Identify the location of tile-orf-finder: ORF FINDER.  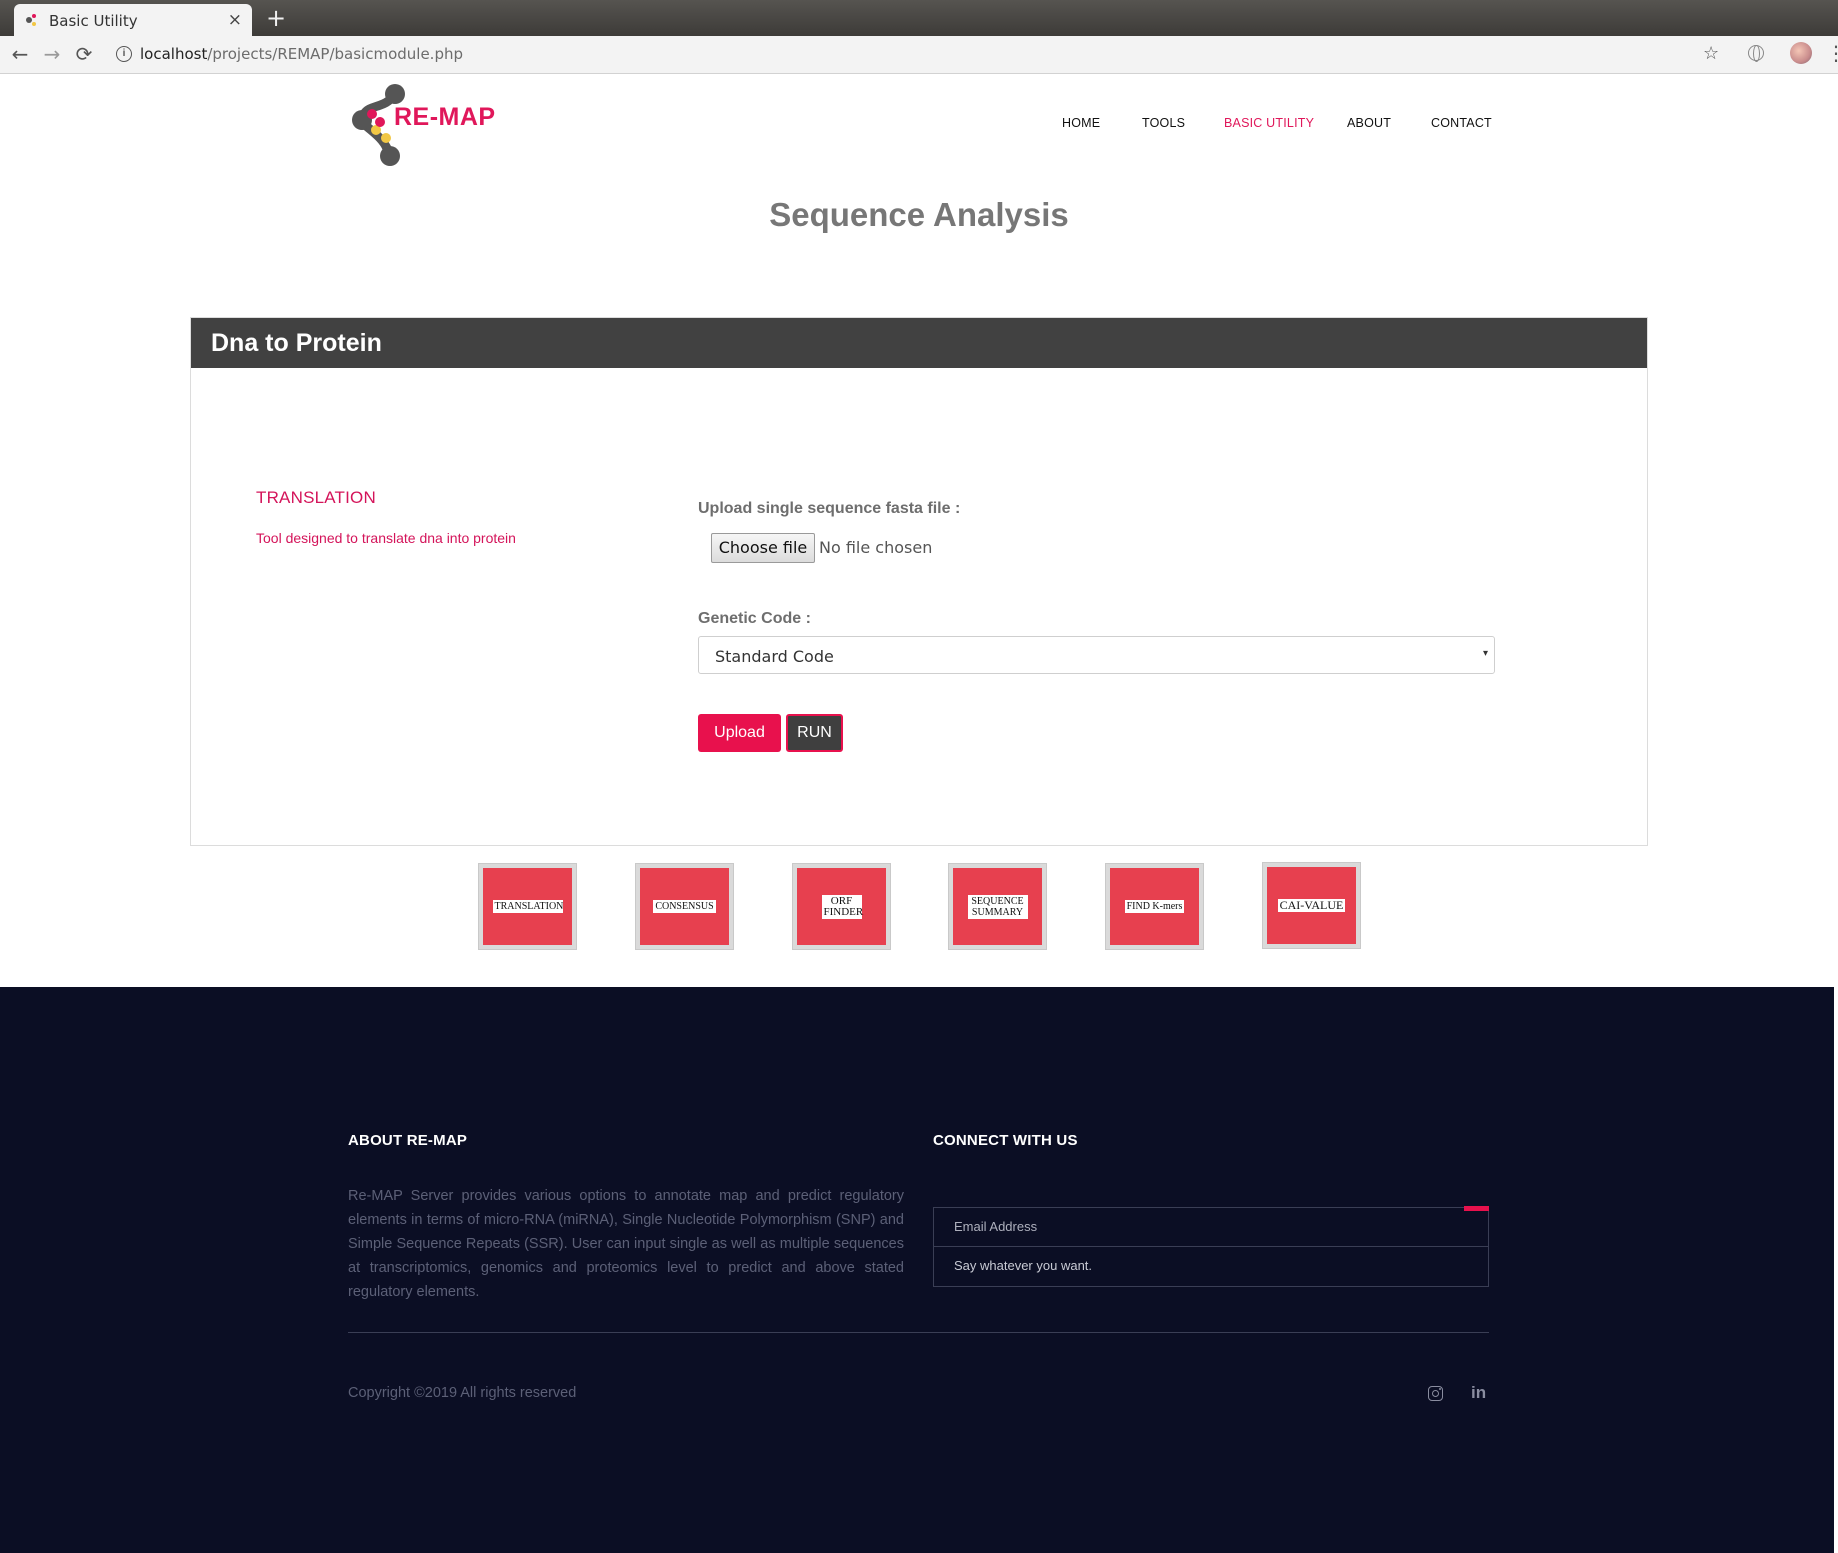
(841, 906).